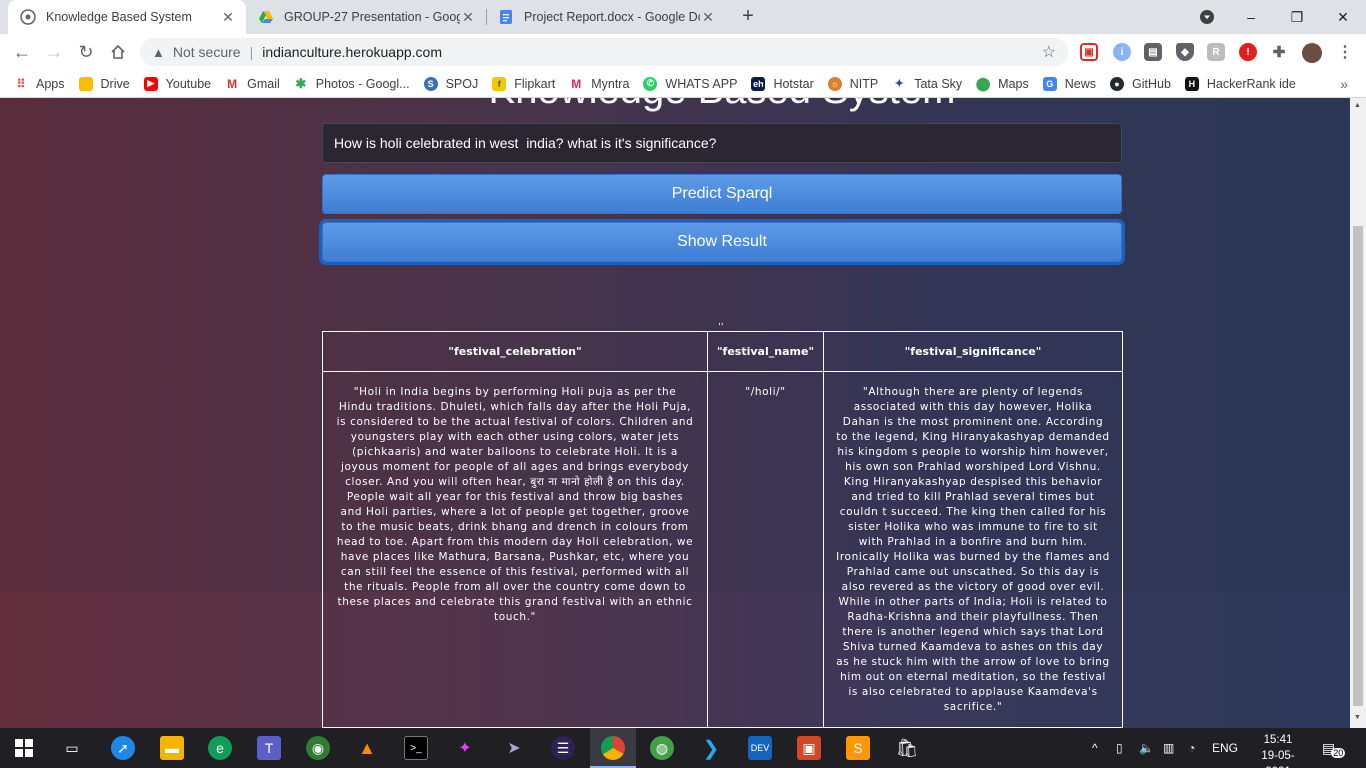 The height and width of the screenshot is (768, 1366). Describe the element at coordinates (366, 17) in the screenshot. I see `tab-group27-presentation: GROUP-27 Presentation - Google ✕` at that location.